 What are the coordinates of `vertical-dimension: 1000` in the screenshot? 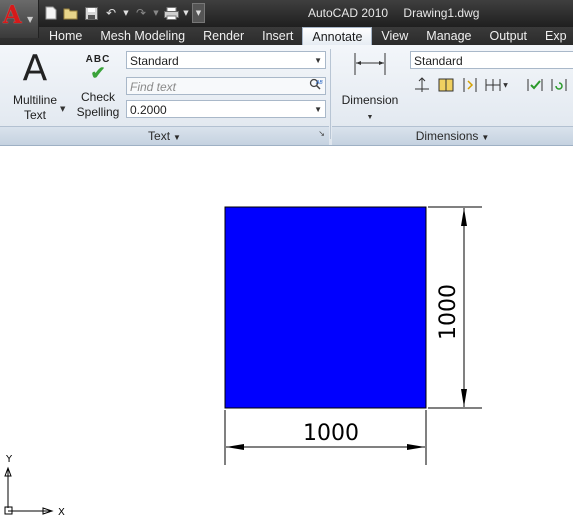 It's located at (455, 307).